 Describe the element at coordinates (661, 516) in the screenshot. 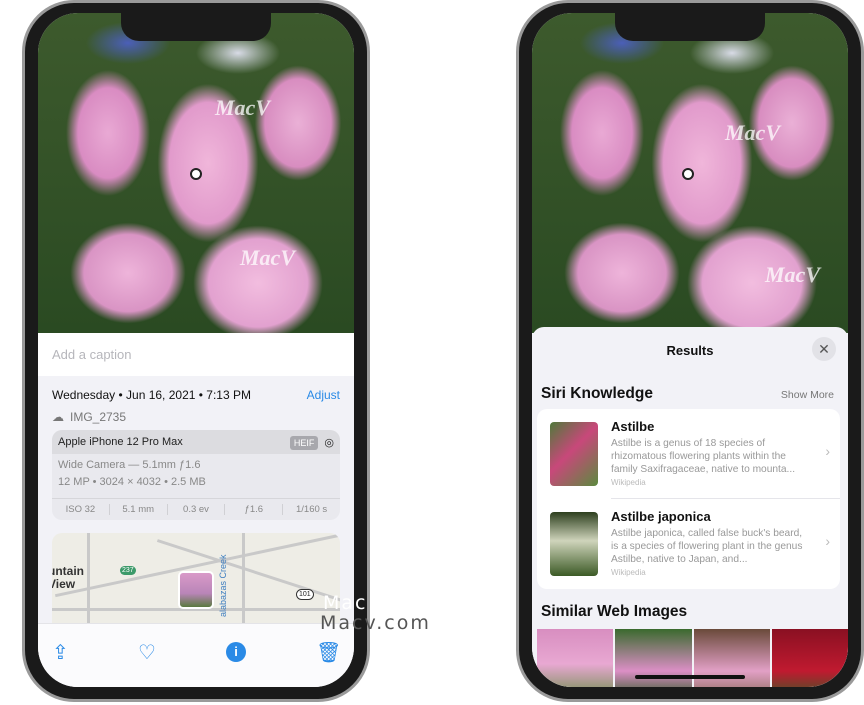

I see `item-title: Astilbe japonica` at that location.